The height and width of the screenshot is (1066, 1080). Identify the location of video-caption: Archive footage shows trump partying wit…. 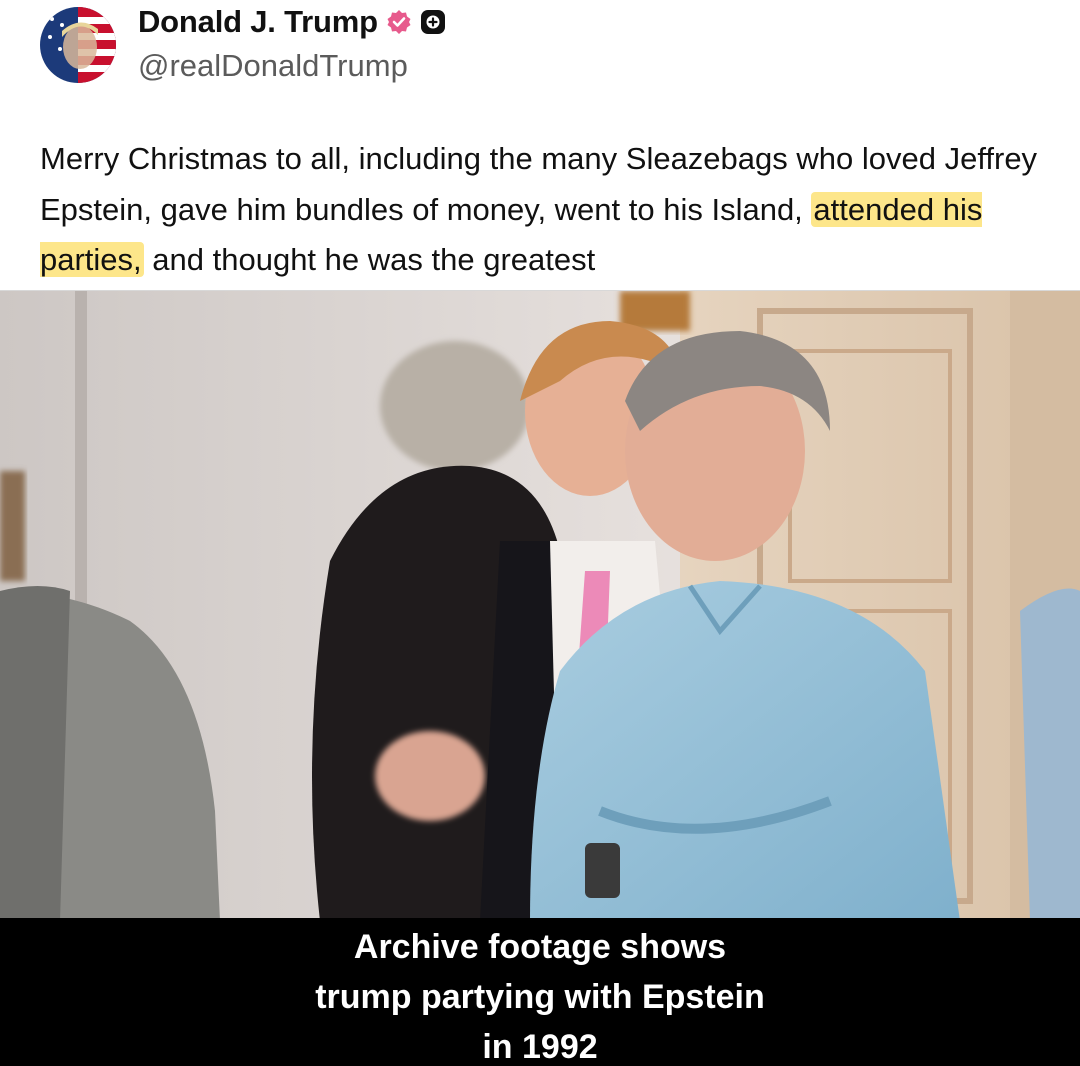
(540, 992).